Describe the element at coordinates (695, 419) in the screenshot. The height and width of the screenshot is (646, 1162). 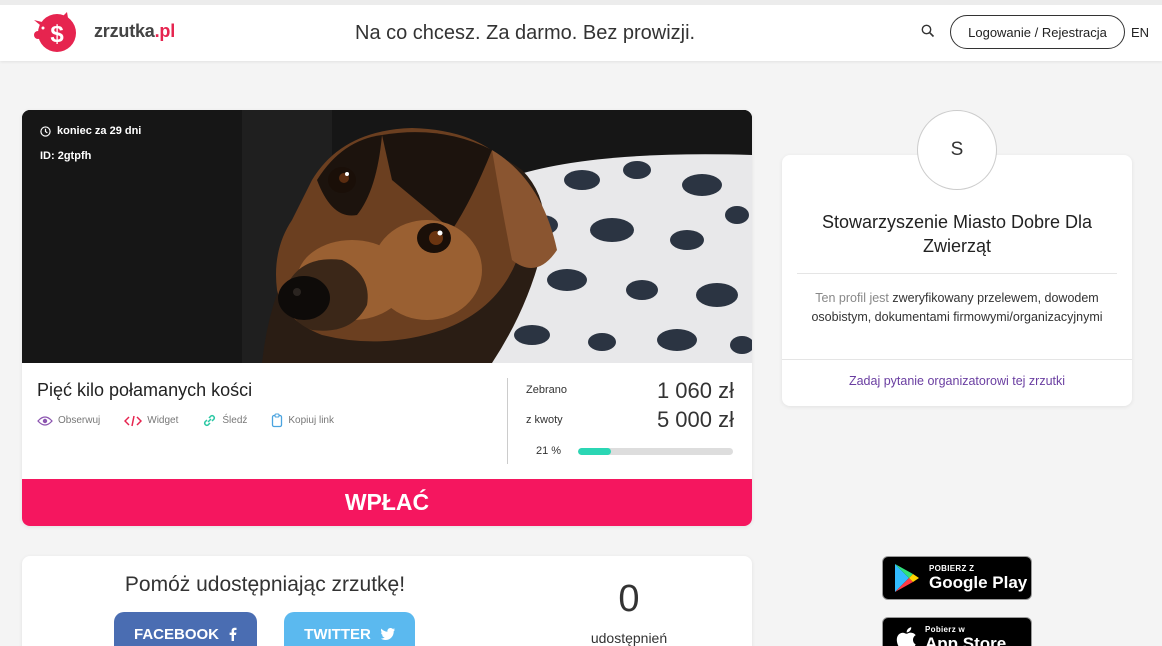
I see `goal-amount: 5 000 zł` at that location.